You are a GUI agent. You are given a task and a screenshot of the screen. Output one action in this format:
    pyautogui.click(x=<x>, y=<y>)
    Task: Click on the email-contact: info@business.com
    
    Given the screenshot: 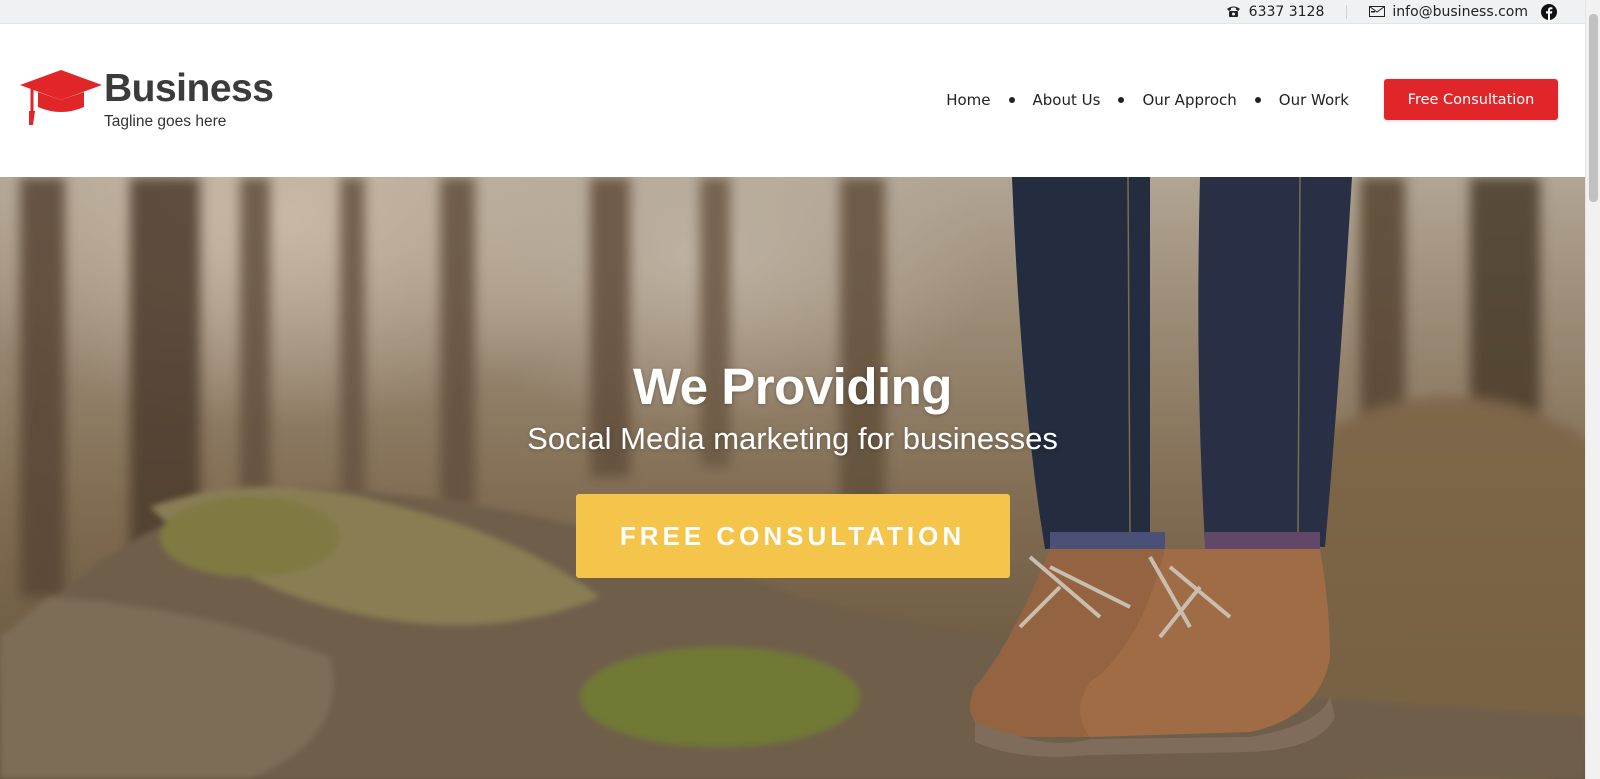 What is the action you would take?
    pyautogui.click(x=1463, y=11)
    